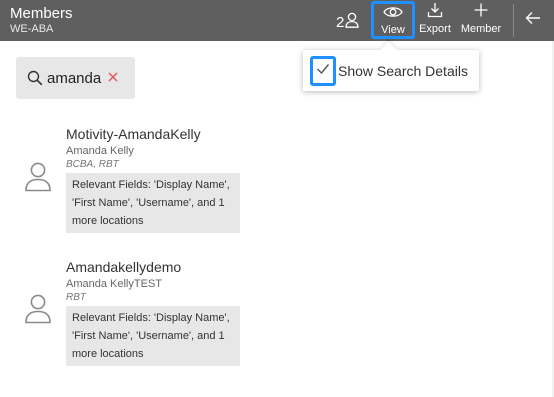 This screenshot has width=554, height=397. I want to click on add-member-button-label: Member, so click(481, 29).